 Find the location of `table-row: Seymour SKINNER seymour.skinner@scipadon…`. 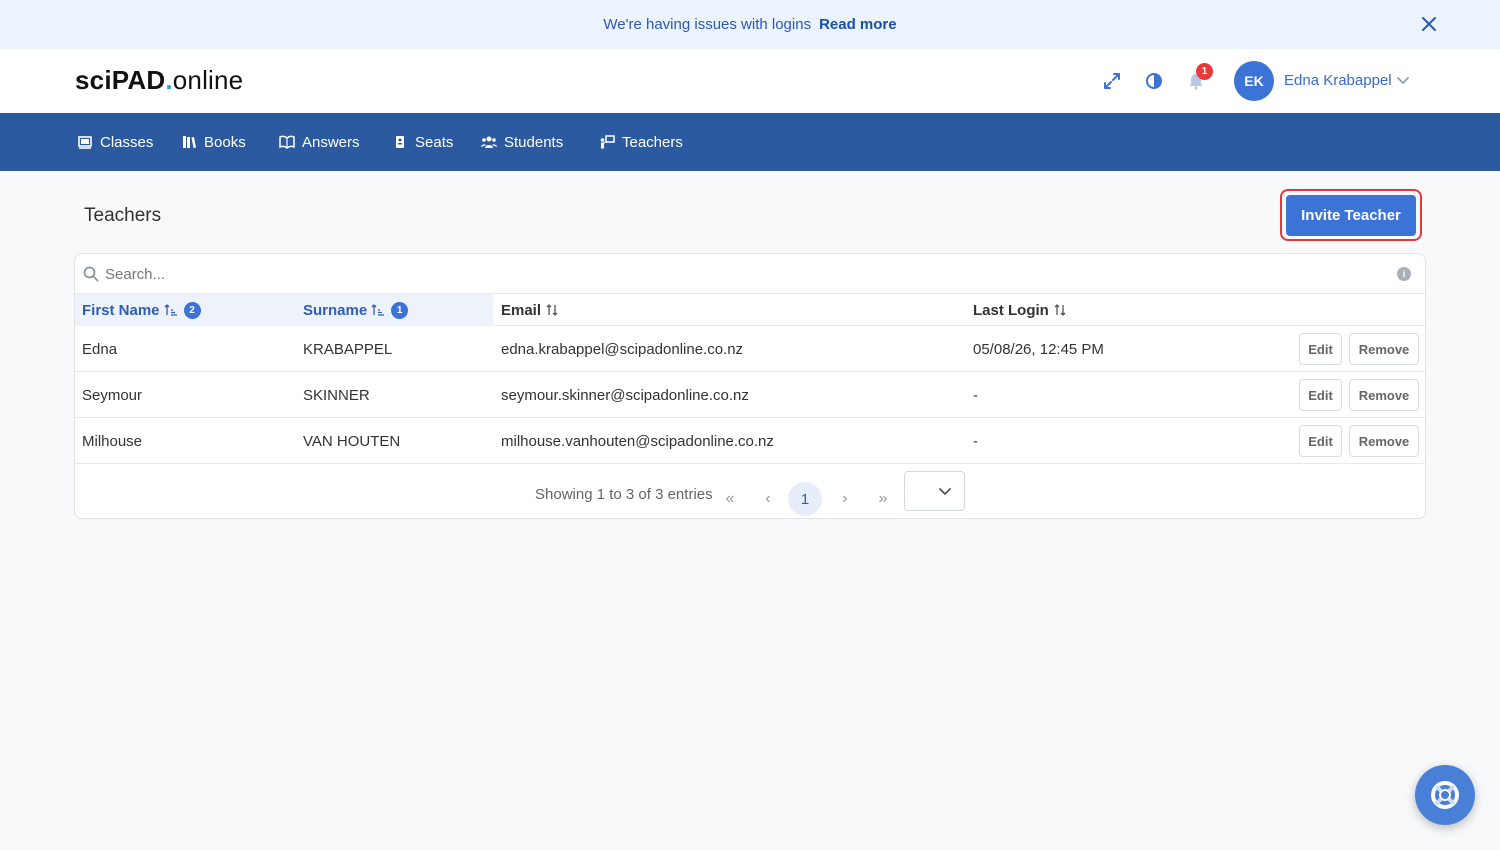

table-row: Seymour SKINNER seymour.skinner@scipadon… is located at coordinates (750, 395).